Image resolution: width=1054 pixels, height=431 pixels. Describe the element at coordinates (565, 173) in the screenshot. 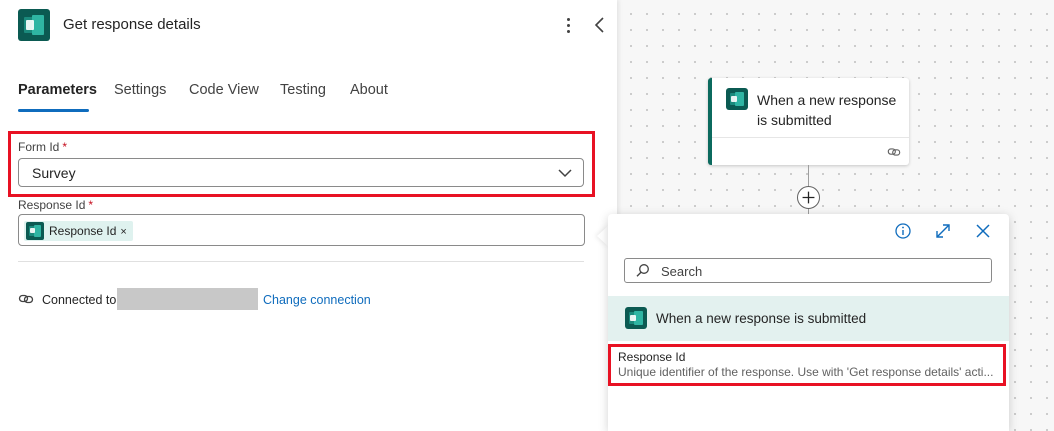

I see `chevron-down-icon` at that location.